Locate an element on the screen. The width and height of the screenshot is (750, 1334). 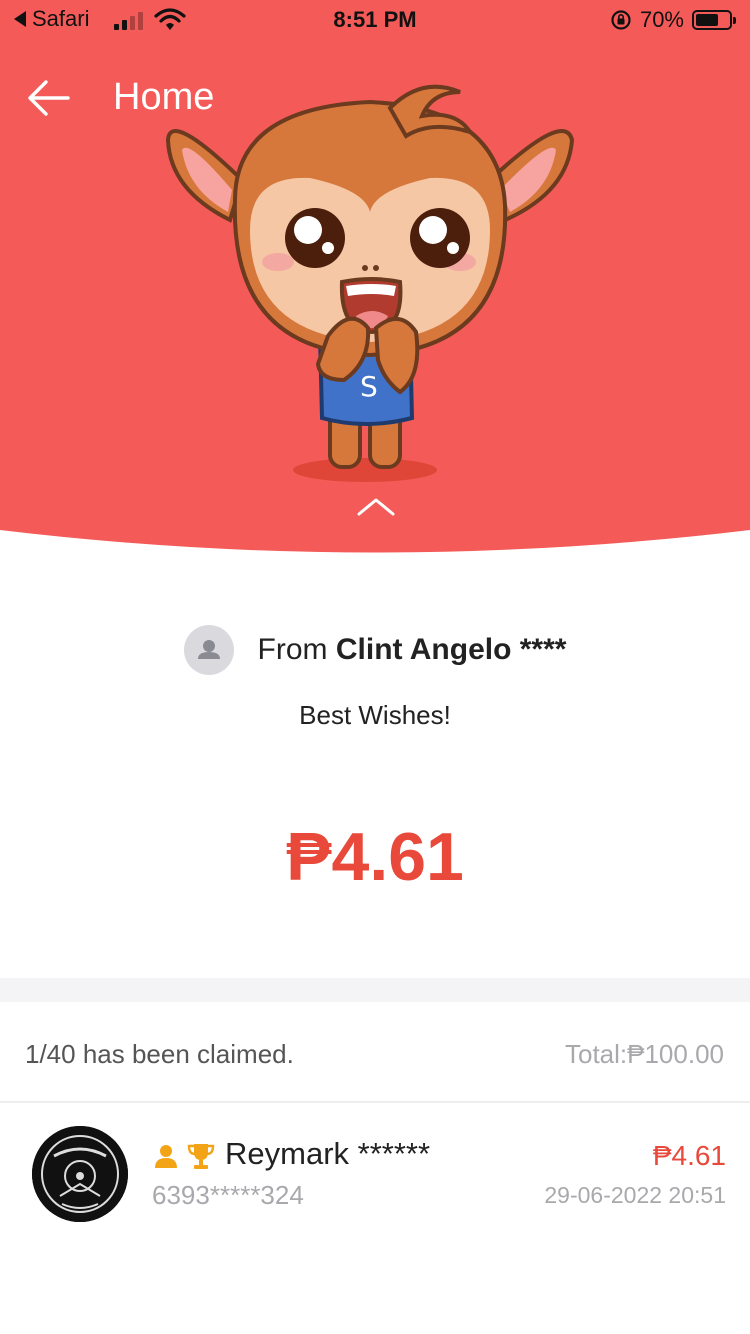
sender-avatar is located at coordinates (208, 650).